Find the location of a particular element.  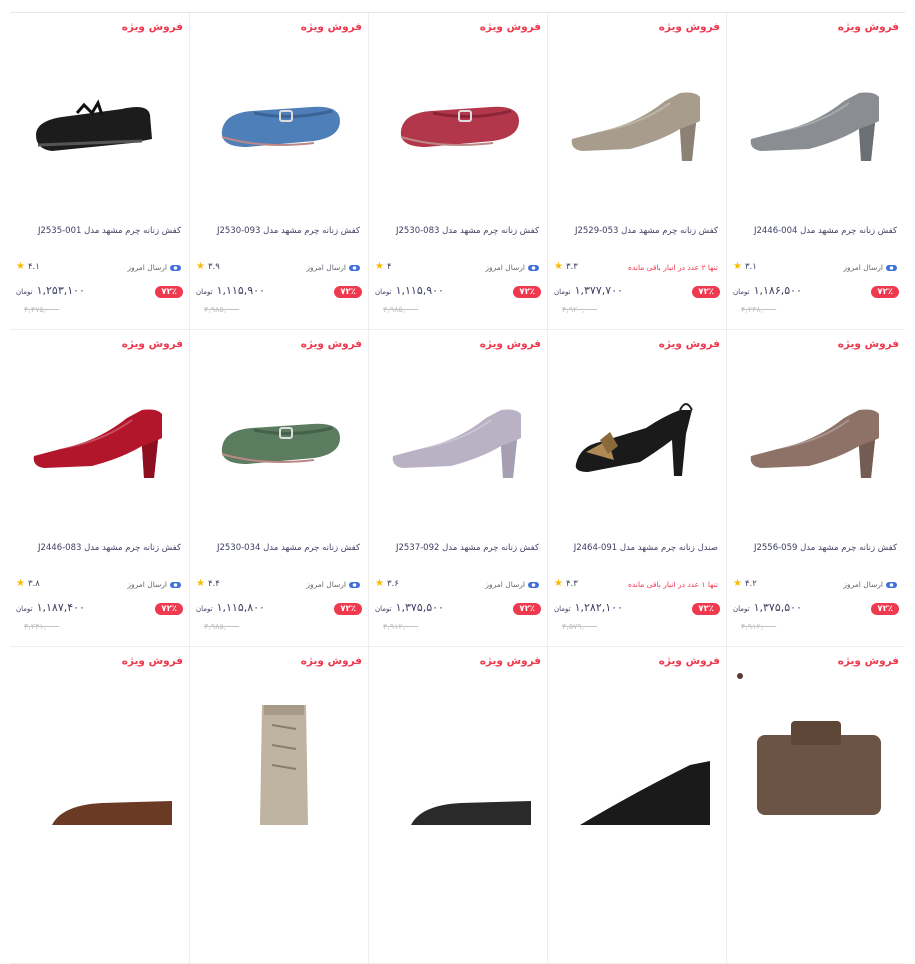

product-title: کفش زنانه چرم مشهد مدل J2535-001 is located at coordinates (98, 231).